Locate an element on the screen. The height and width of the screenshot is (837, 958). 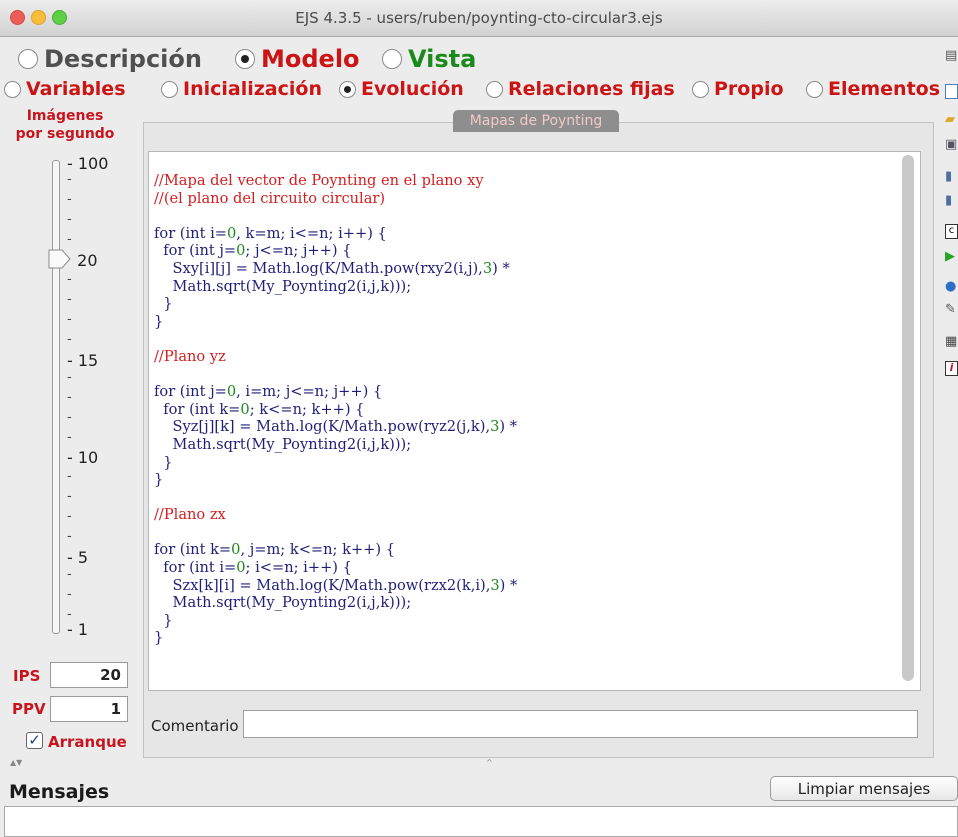
subtab-label: Propio is located at coordinates (749, 89).